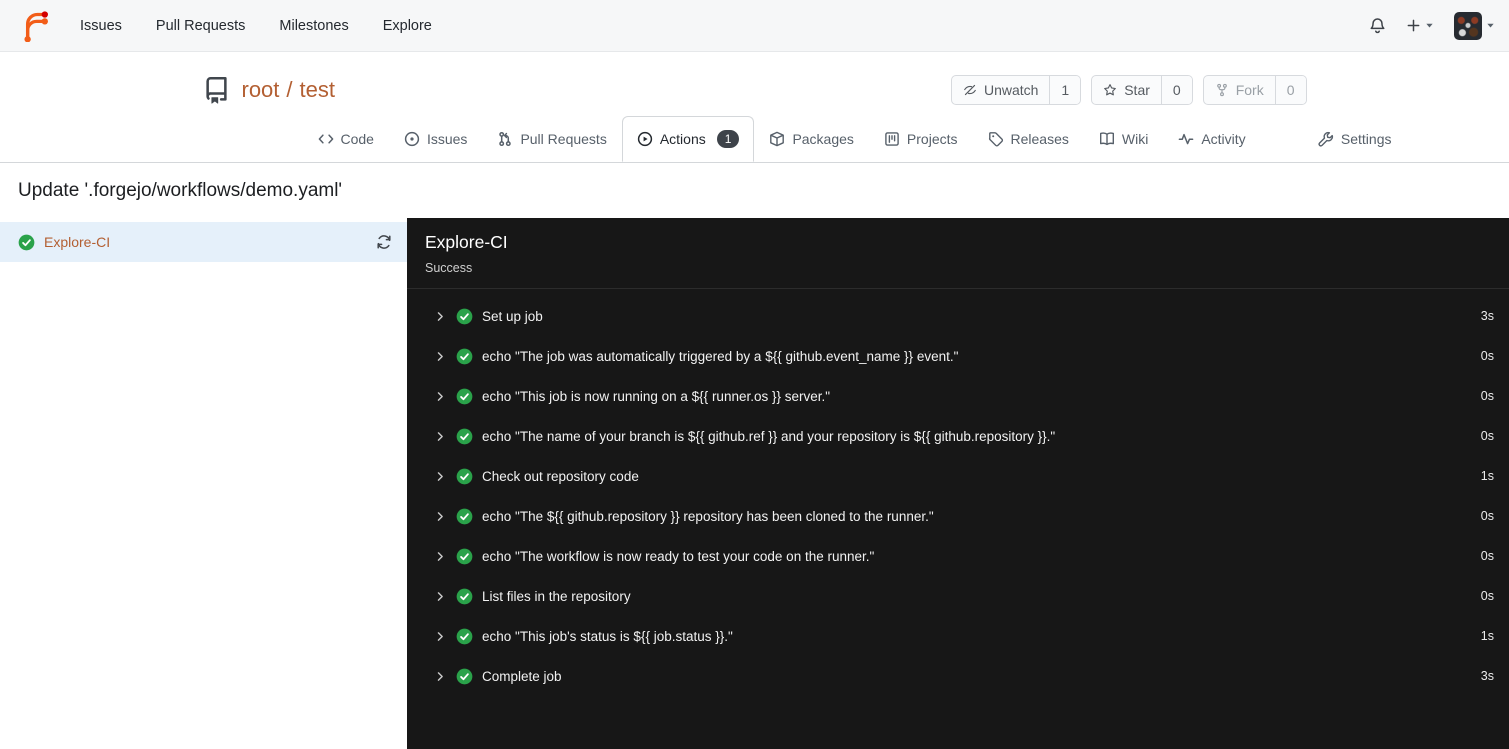  Describe the element at coordinates (1355, 139) in the screenshot. I see `tab-settings: Settings` at that location.